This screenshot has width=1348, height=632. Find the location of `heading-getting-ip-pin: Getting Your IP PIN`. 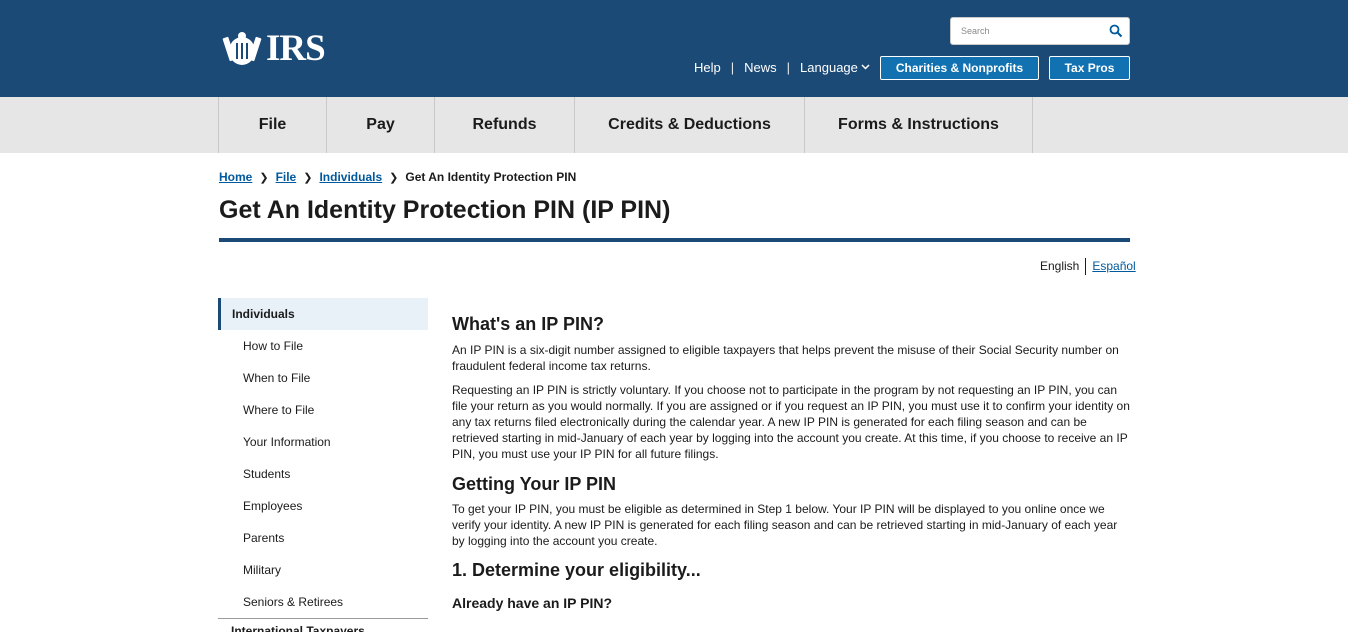

heading-getting-ip-pin: Getting Your IP PIN is located at coordinates (534, 484).